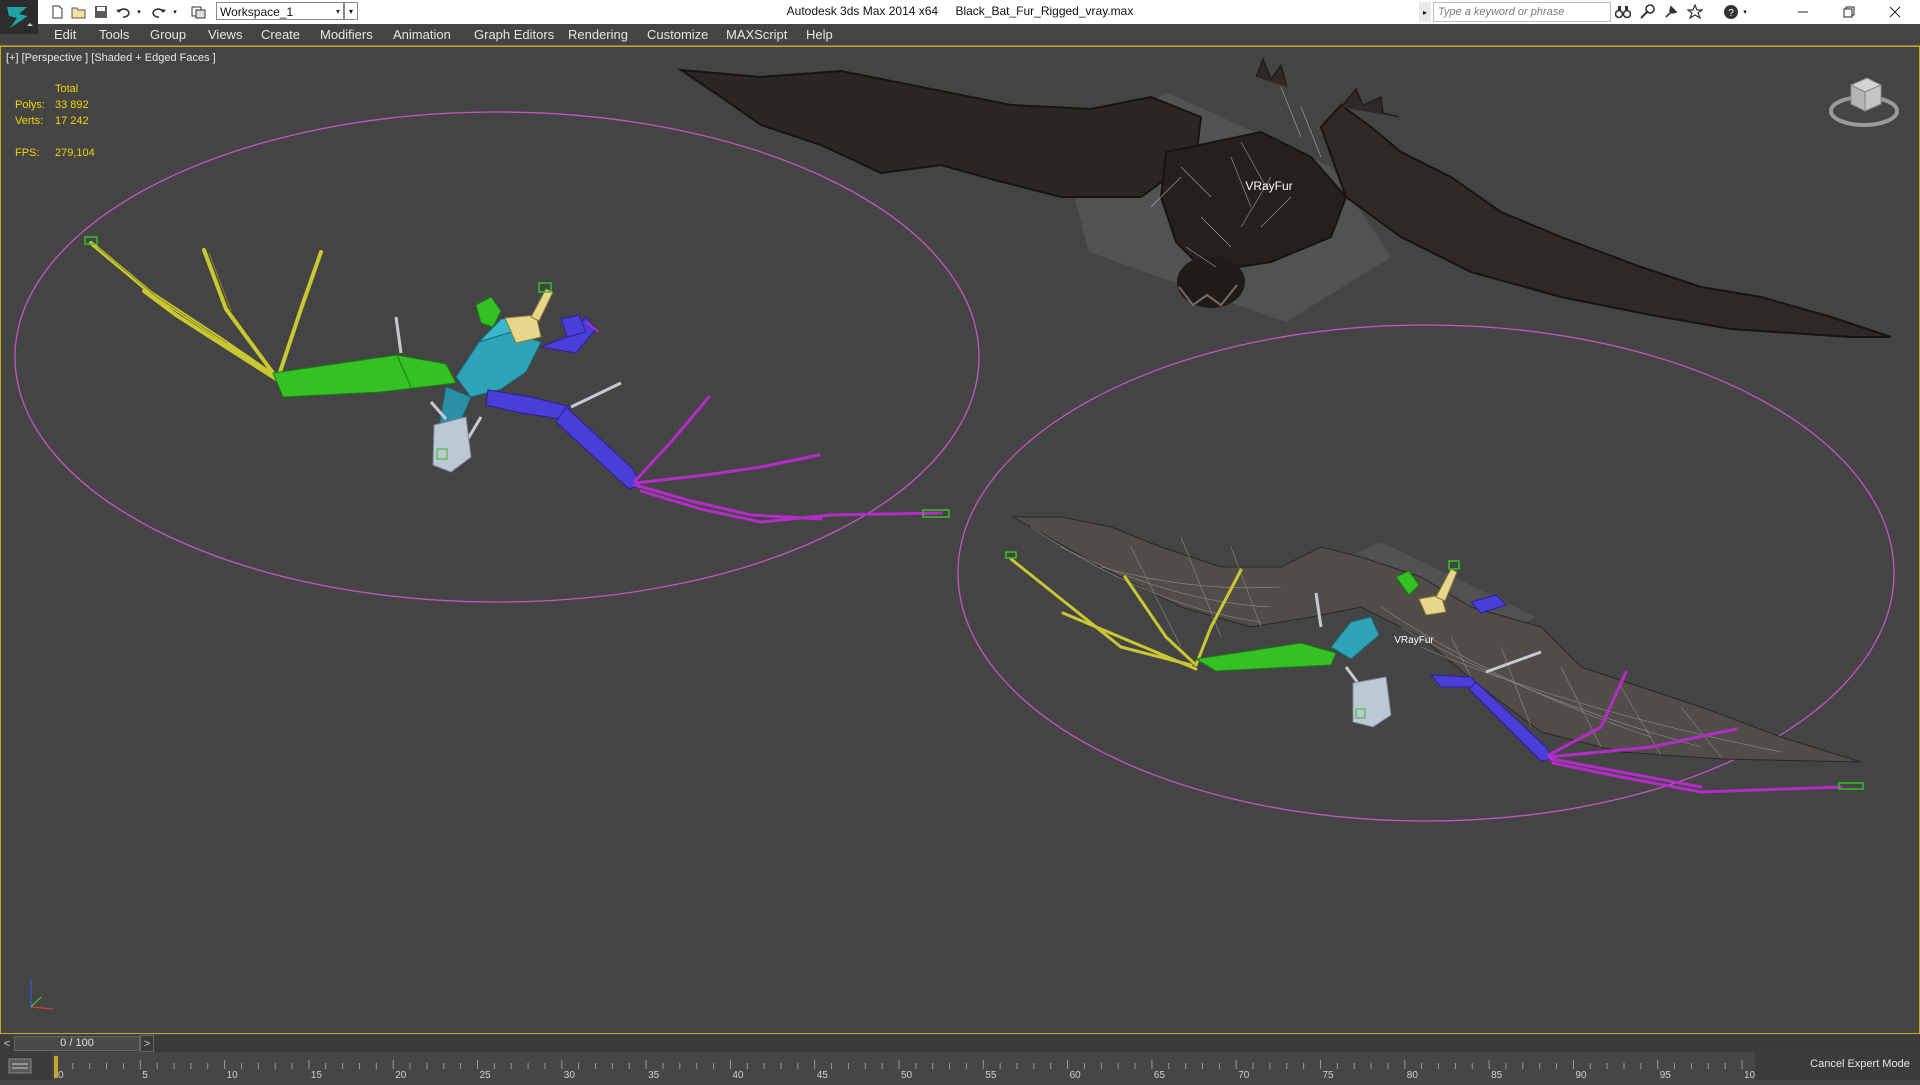 The width and height of the screenshot is (1920, 1085). Describe the element at coordinates (42, 994) in the screenshot. I see `axis-tripod-icon` at that location.